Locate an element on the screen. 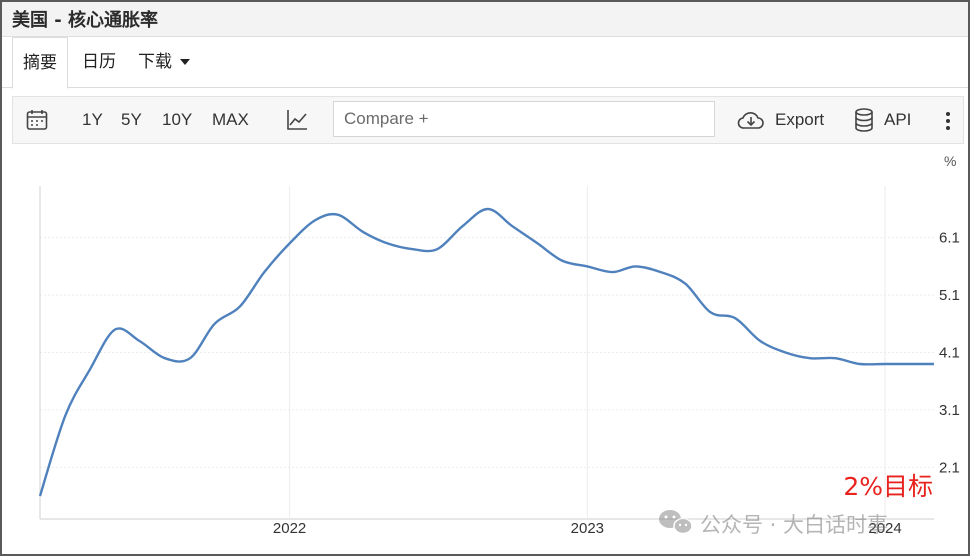 This screenshot has width=970, height=560. y-tick-labels: 6.1 5.1 4.1 3.1 2.1 is located at coordinates (949, 353).